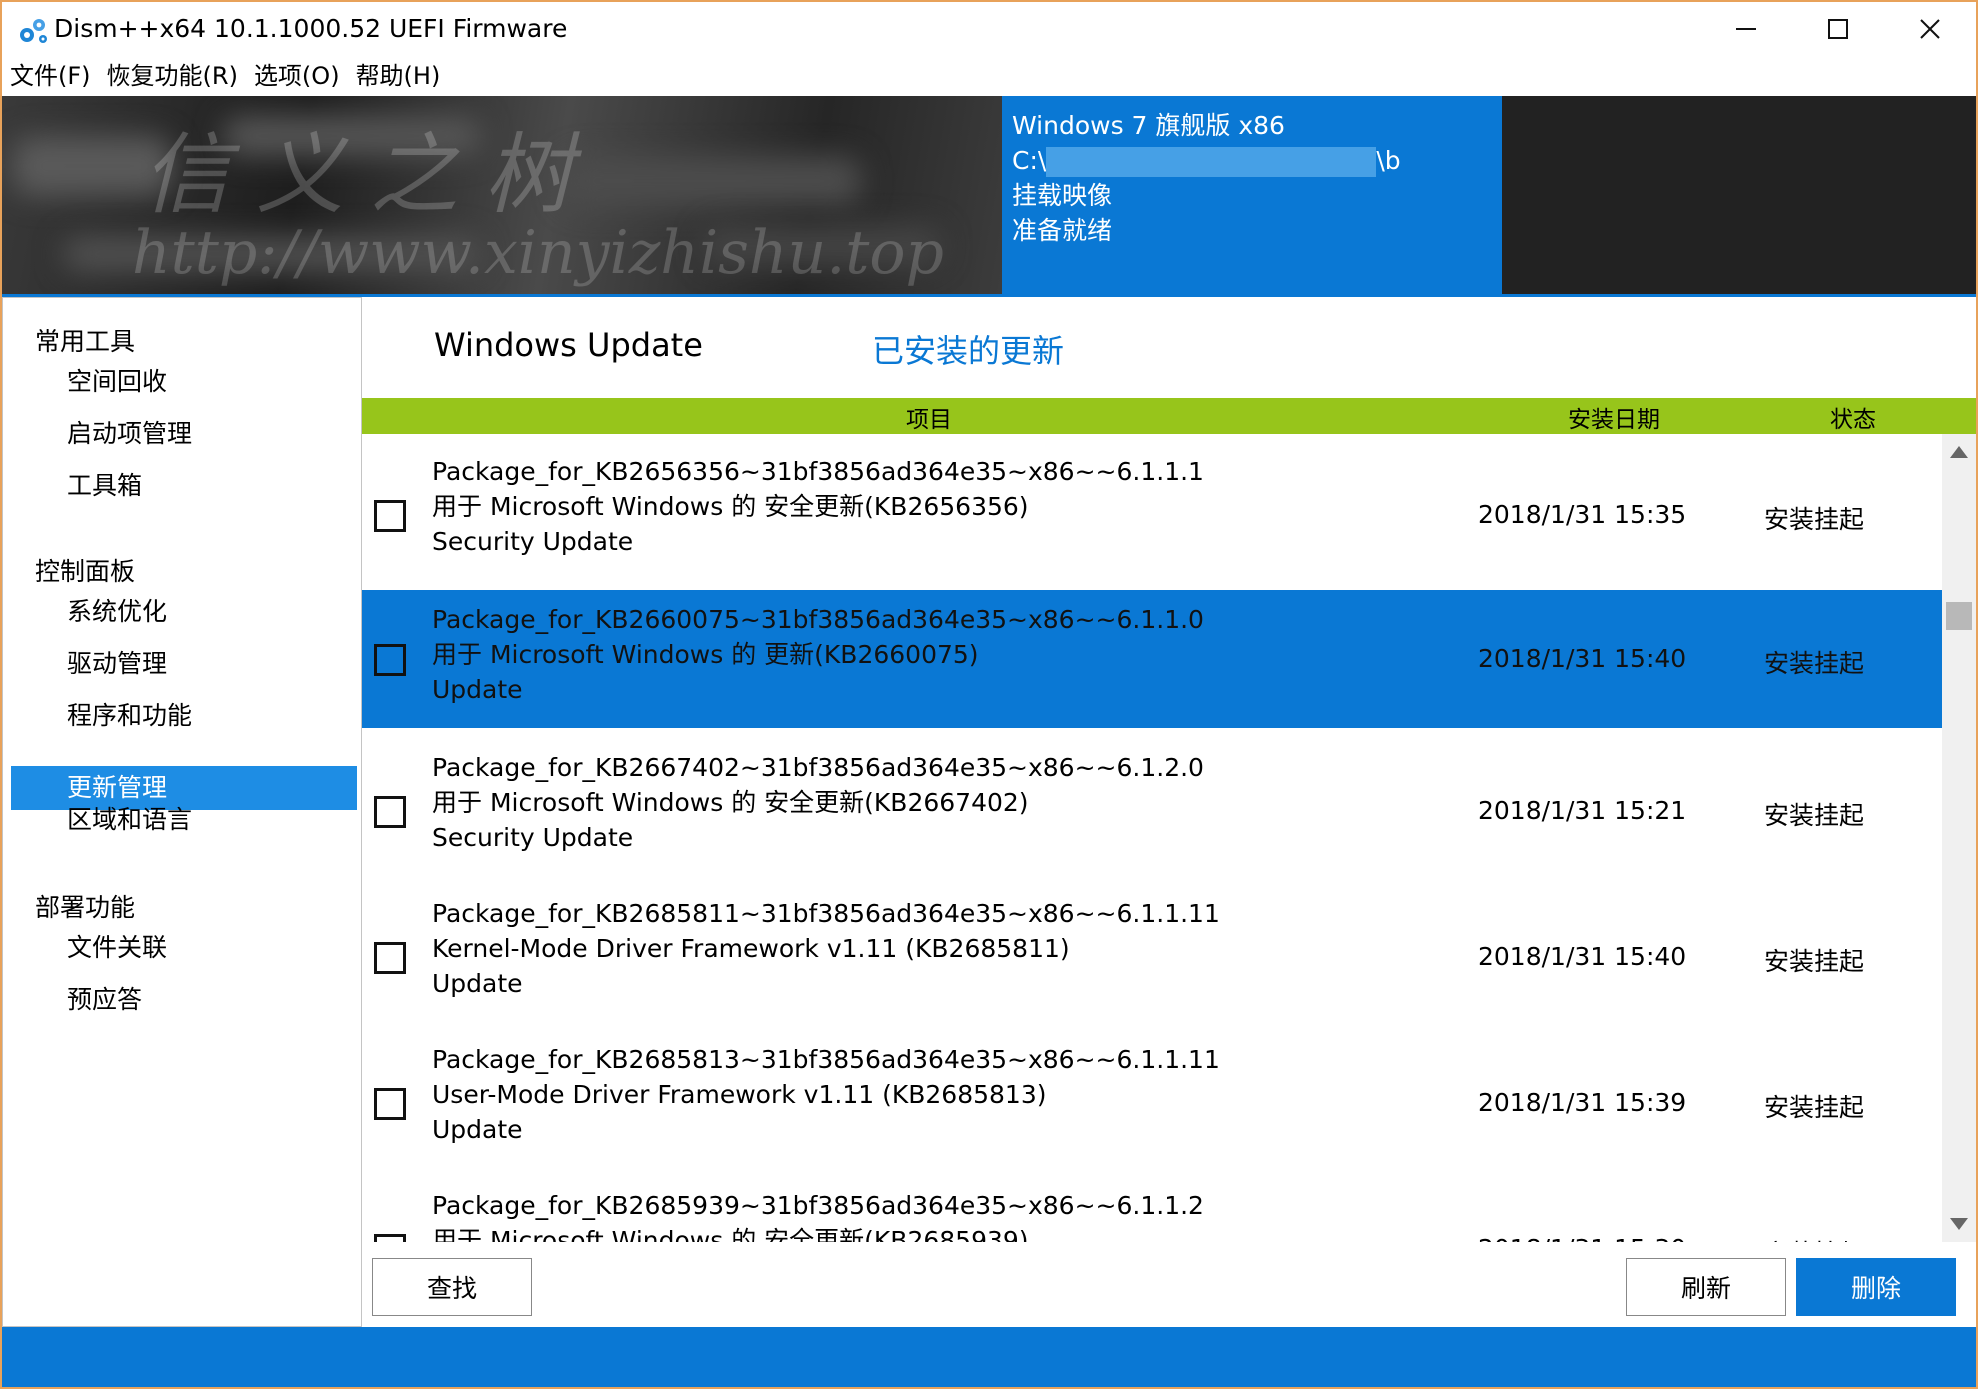  What do you see at coordinates (184, 716) in the screenshot?
I see `sidebar-item-programs: 程序和功能` at bounding box center [184, 716].